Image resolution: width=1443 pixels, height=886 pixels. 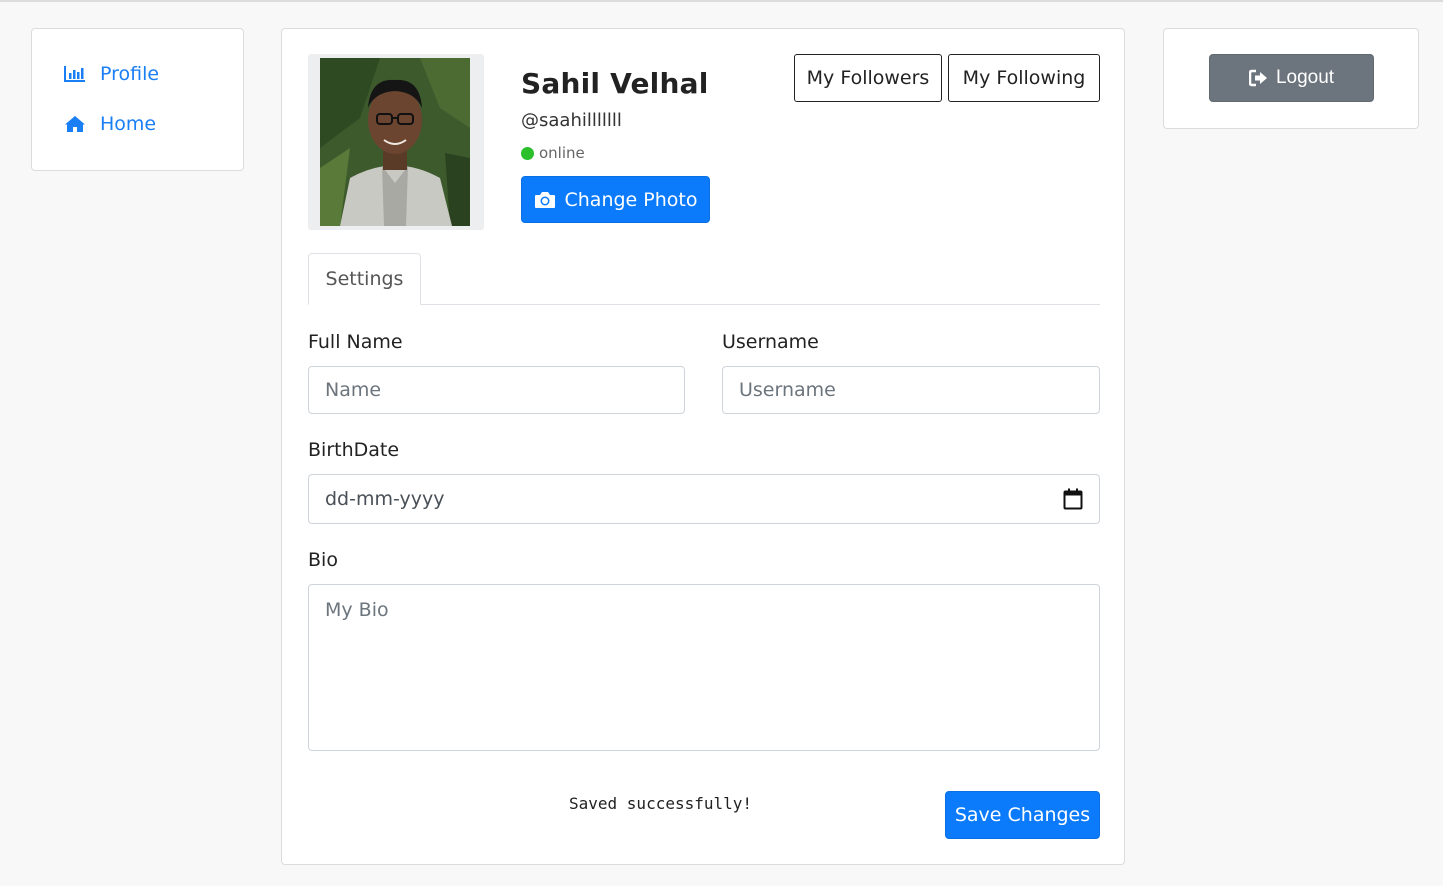 What do you see at coordinates (661, 803) in the screenshot?
I see `saved-message: Saved successfully!` at bounding box center [661, 803].